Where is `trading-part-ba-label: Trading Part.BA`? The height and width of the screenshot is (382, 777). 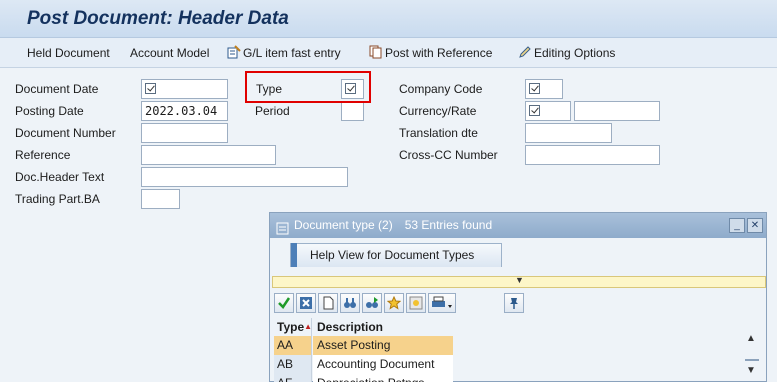
trading-part-ba-label: Trading Part.BA is located at coordinates (57, 199).